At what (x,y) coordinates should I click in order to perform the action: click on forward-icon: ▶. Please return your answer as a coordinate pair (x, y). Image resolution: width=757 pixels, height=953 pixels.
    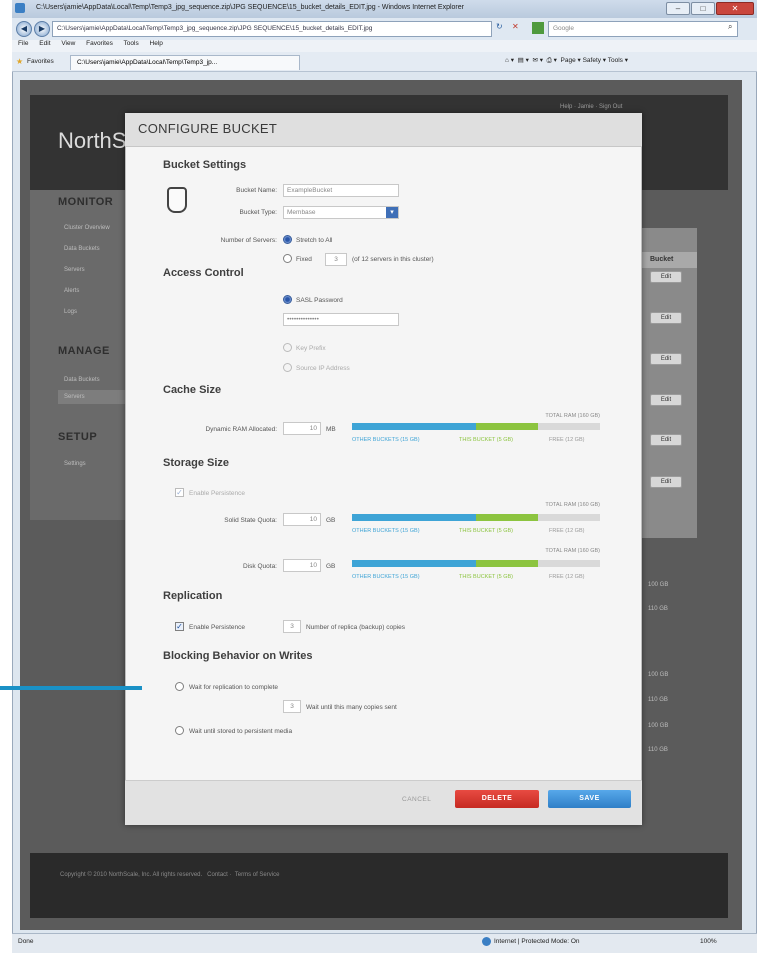
    Looking at the image, I should click on (42, 29).